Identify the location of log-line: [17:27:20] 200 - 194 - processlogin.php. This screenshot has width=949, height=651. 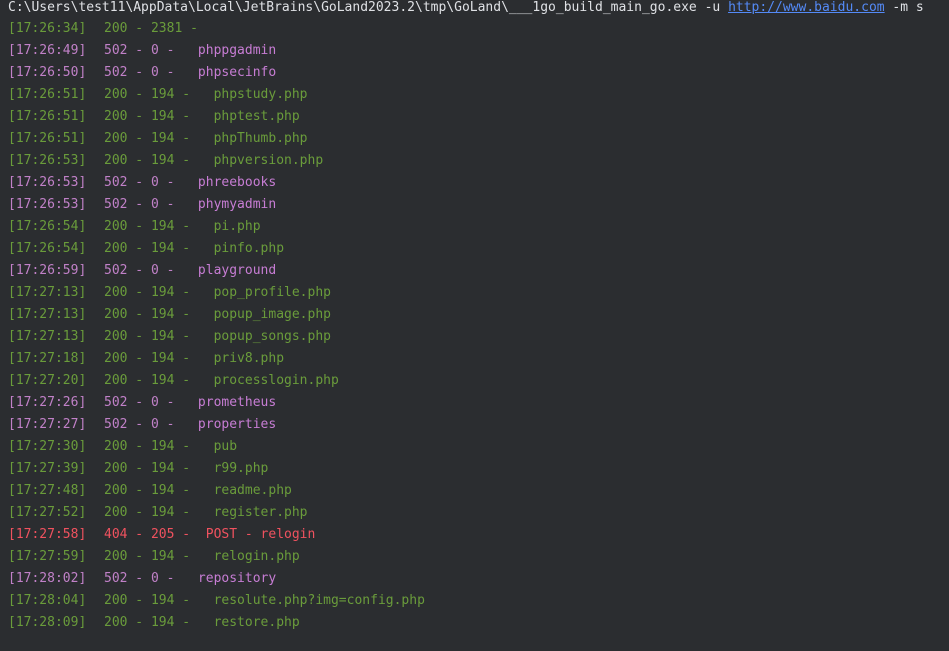
(474, 381).